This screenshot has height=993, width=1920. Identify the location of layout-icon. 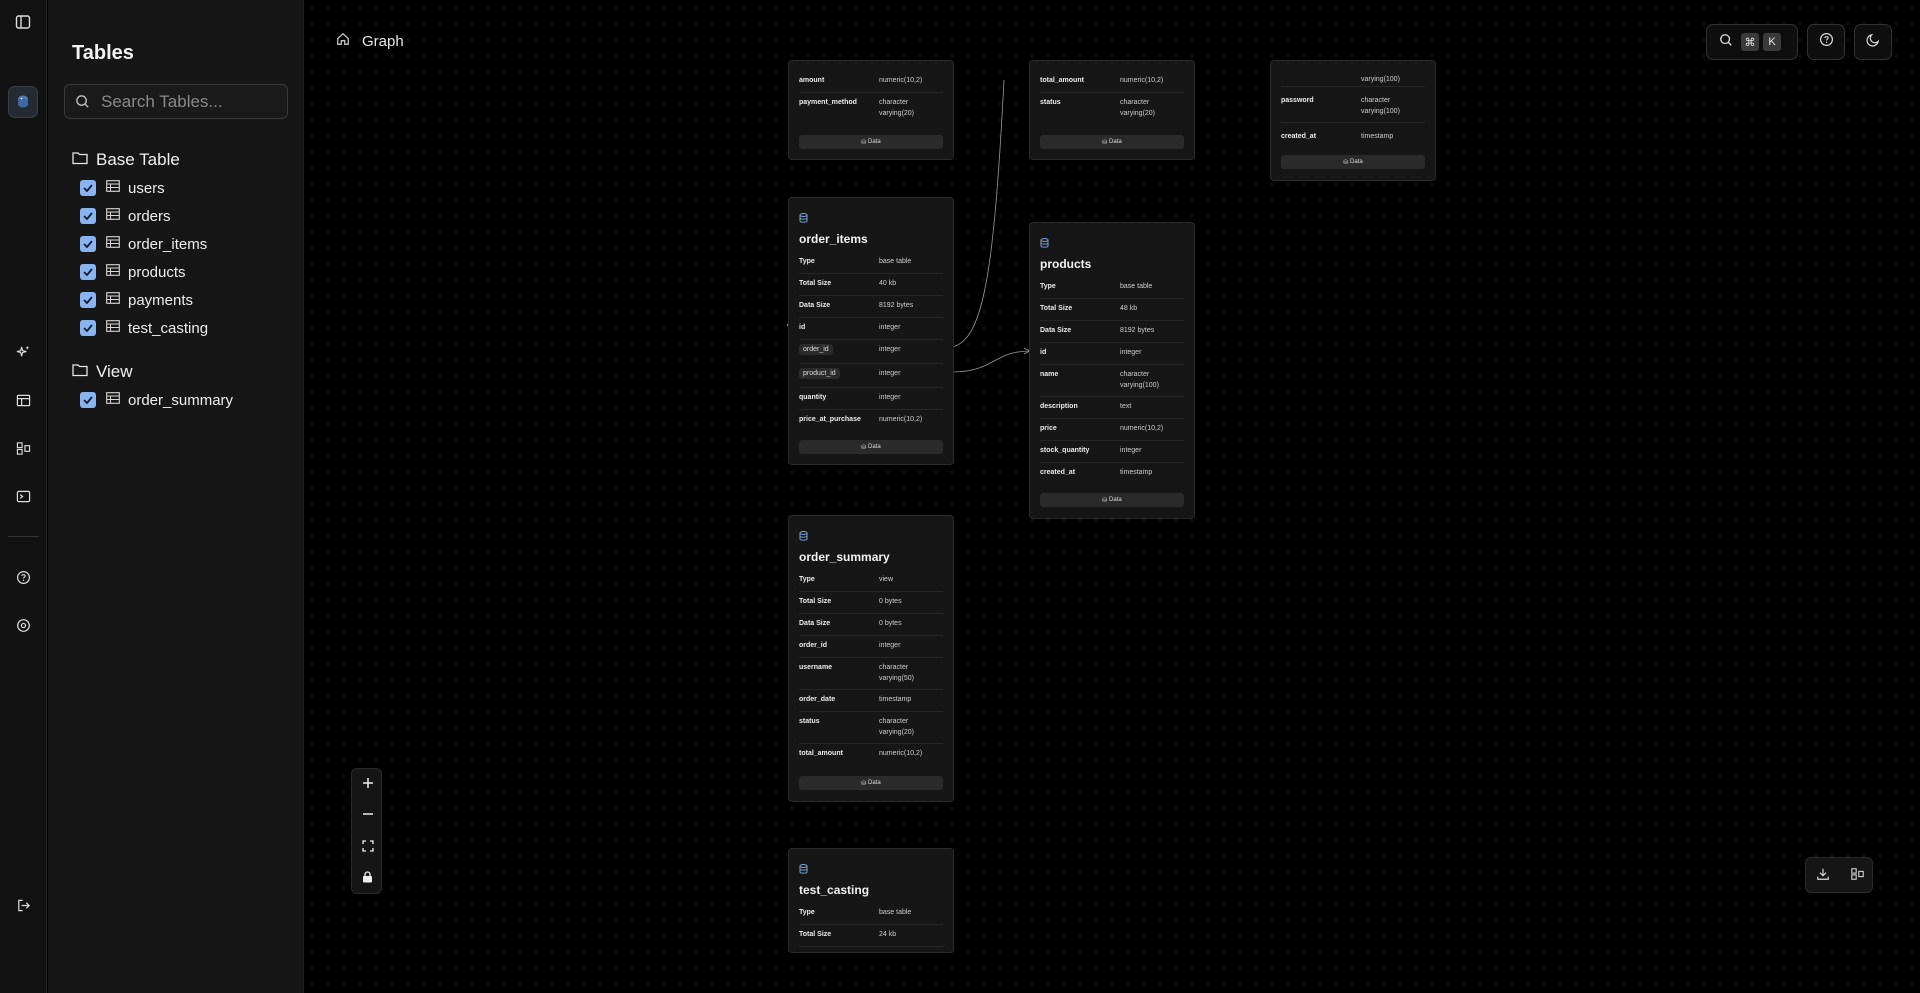
(1857, 876).